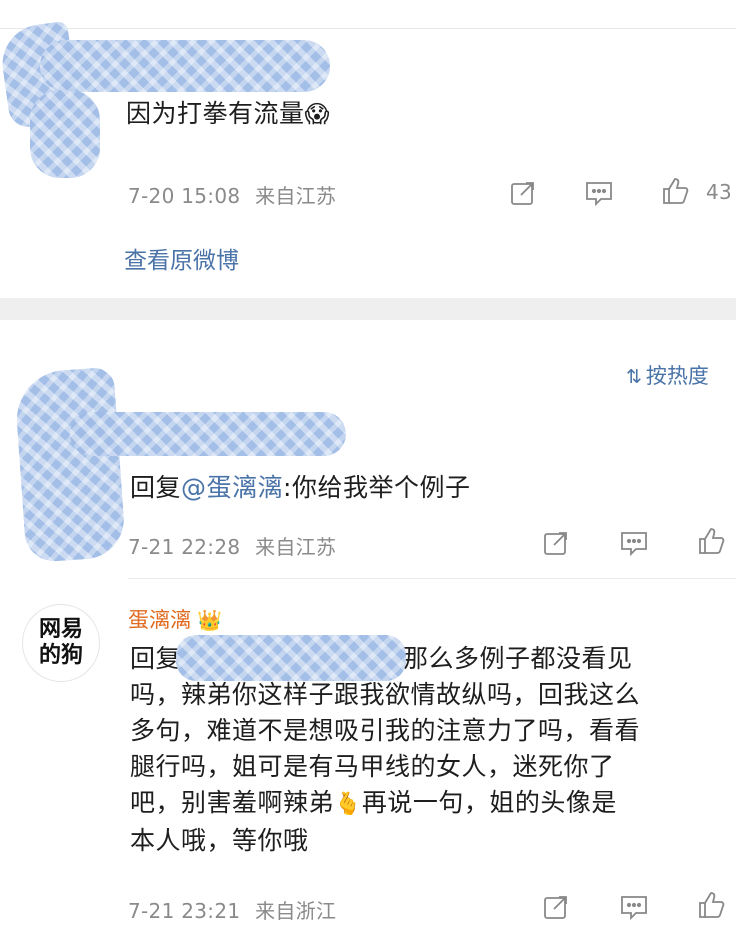 The image size is (736, 934). Describe the element at coordinates (711, 541) in the screenshot. I see `reply1-like-icon` at that location.